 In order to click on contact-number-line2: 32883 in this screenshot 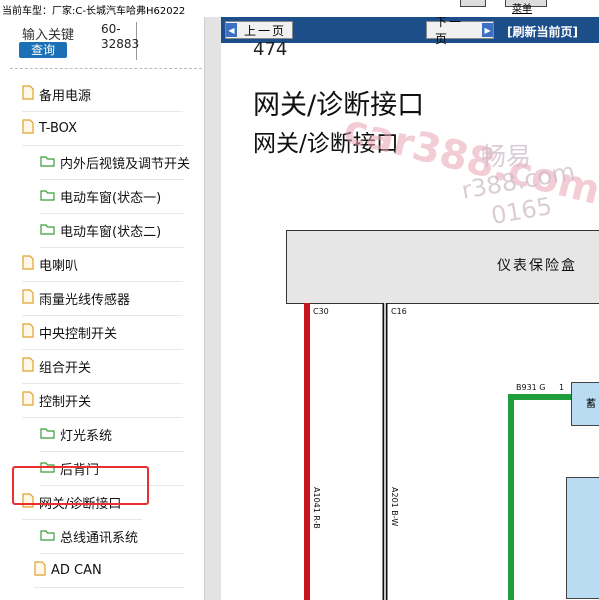, I will do `click(120, 44)`.